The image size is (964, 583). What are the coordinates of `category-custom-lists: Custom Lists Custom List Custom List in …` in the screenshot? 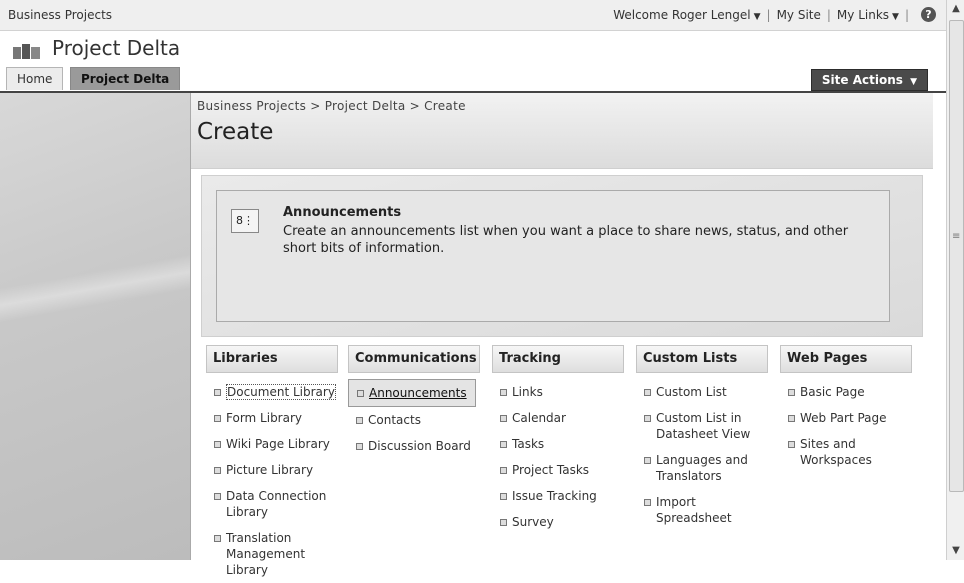 It's located at (702, 438).